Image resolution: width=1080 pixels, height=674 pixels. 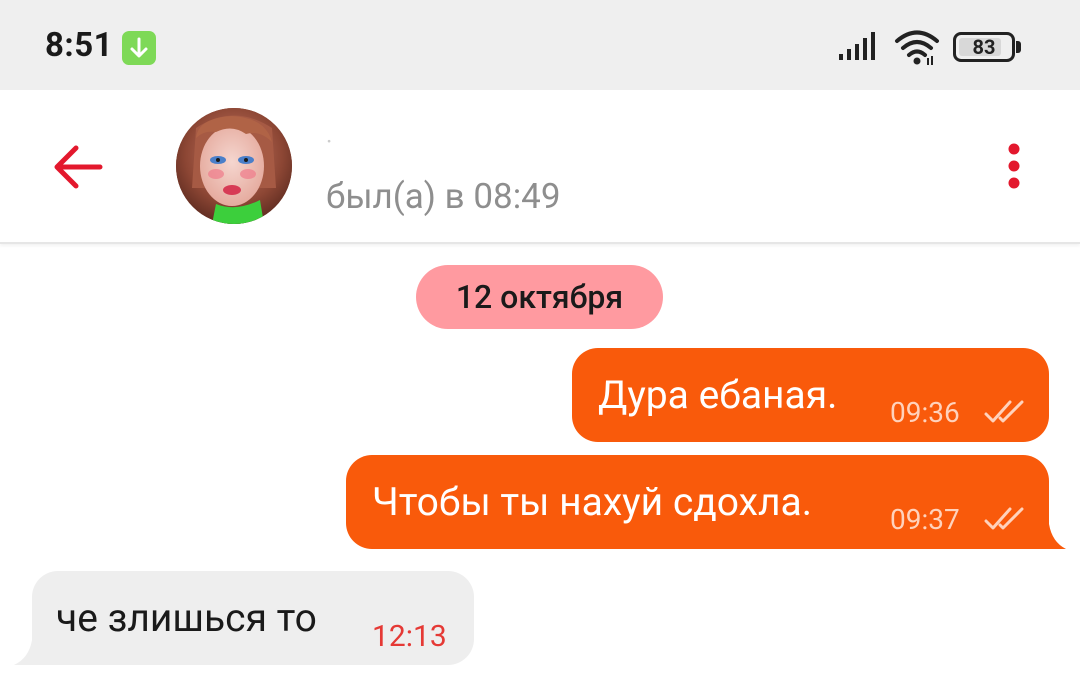 I want to click on message-bubble-outgoing: Дура ебаная. 09:36, so click(x=810, y=395).